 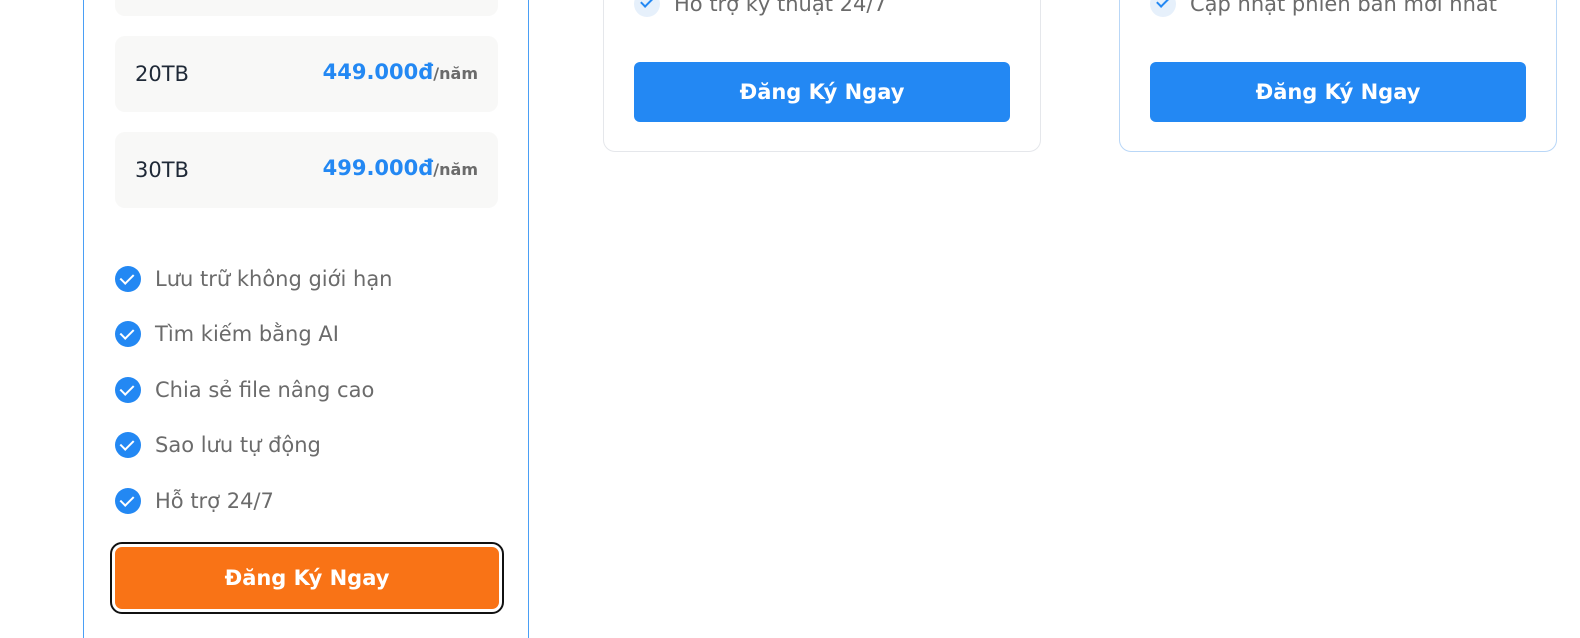 What do you see at coordinates (822, 92) in the screenshot?
I see `register-now-button-middle: Đăng Ký Ngay` at bounding box center [822, 92].